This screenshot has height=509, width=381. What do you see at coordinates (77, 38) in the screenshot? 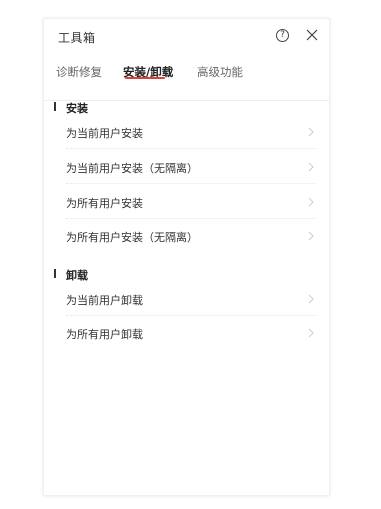
I see `window-title: 工具箱` at bounding box center [77, 38].